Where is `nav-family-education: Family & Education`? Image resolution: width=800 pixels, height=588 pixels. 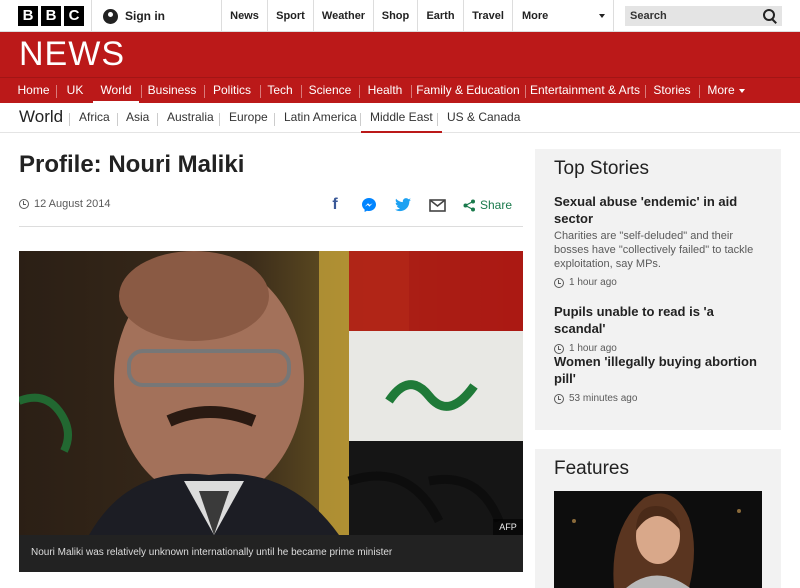
nav-family-education: Family & Education is located at coordinates (468, 91).